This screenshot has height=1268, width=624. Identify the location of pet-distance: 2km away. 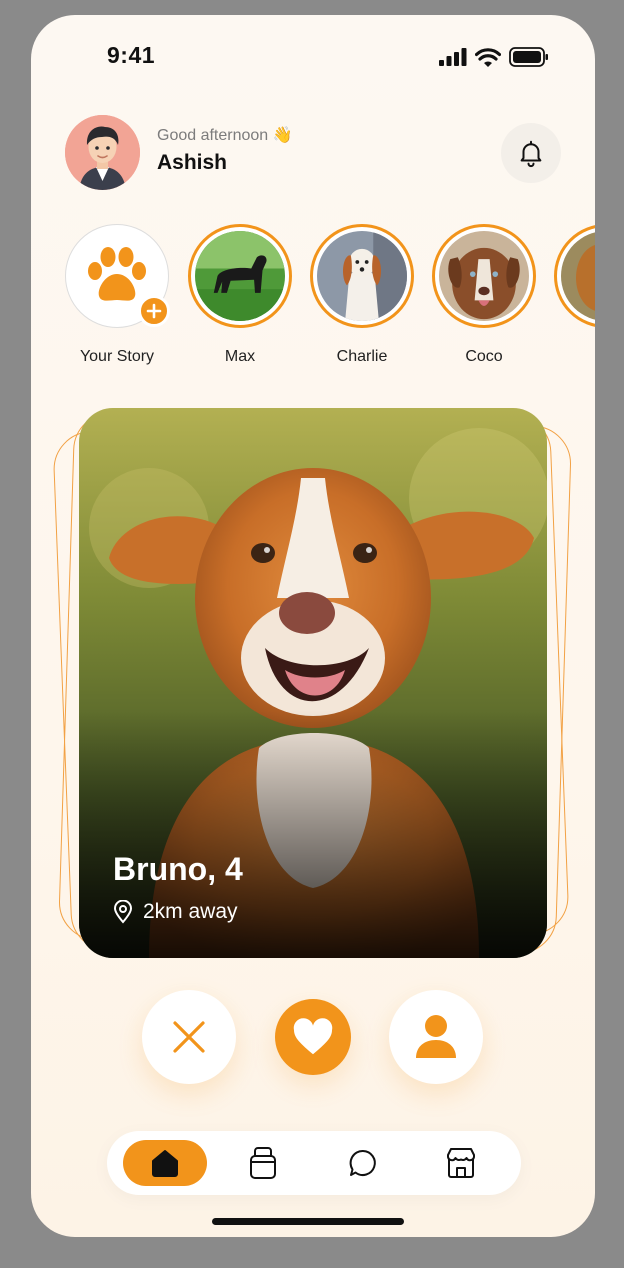
(175, 912).